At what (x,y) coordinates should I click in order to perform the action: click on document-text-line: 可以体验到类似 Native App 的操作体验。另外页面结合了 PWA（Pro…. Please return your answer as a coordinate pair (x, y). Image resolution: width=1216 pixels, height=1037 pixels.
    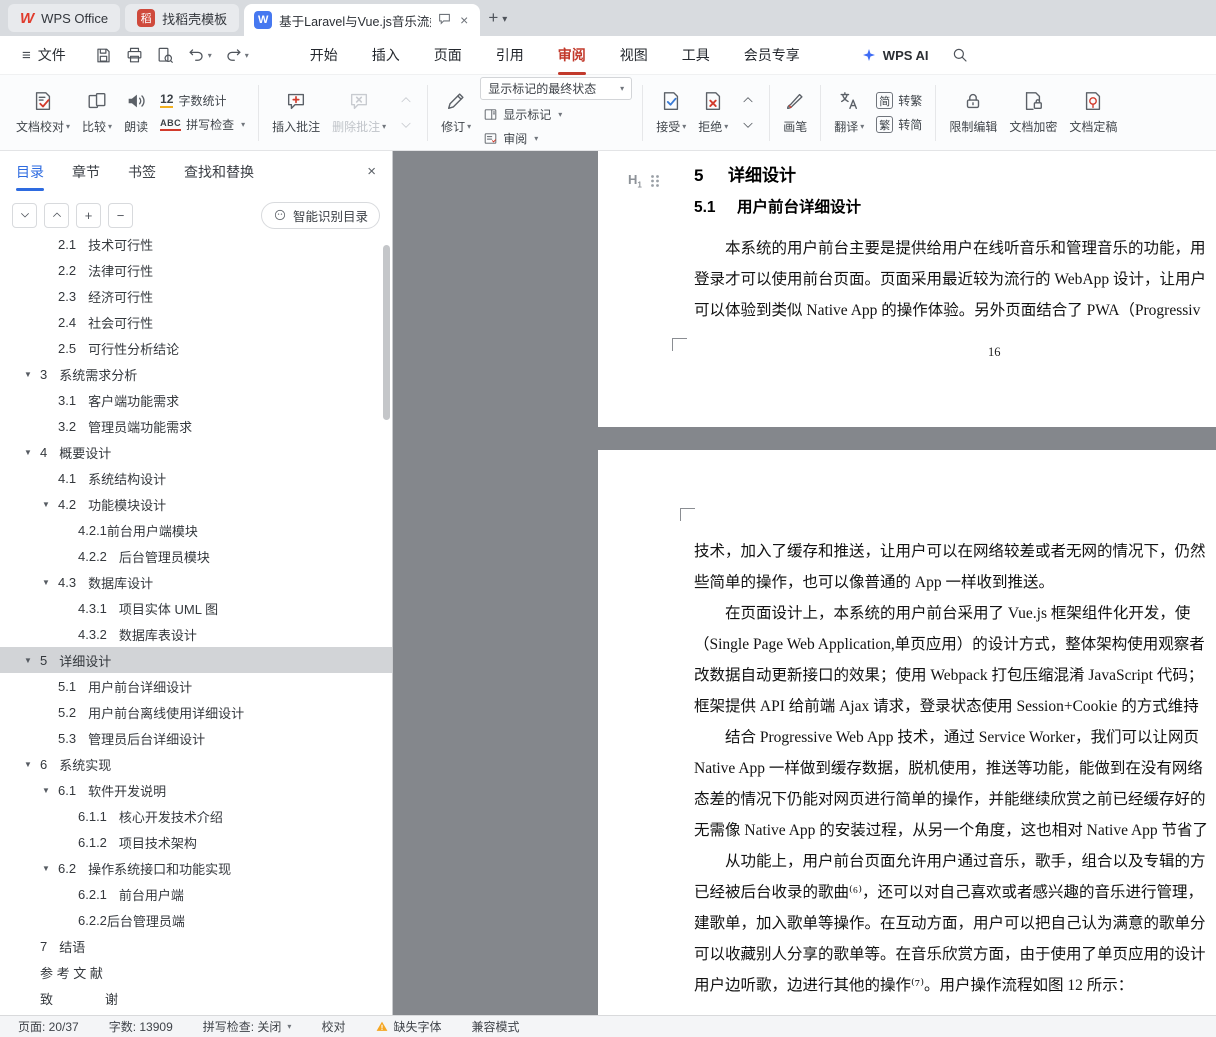
    Looking at the image, I should click on (955, 310).